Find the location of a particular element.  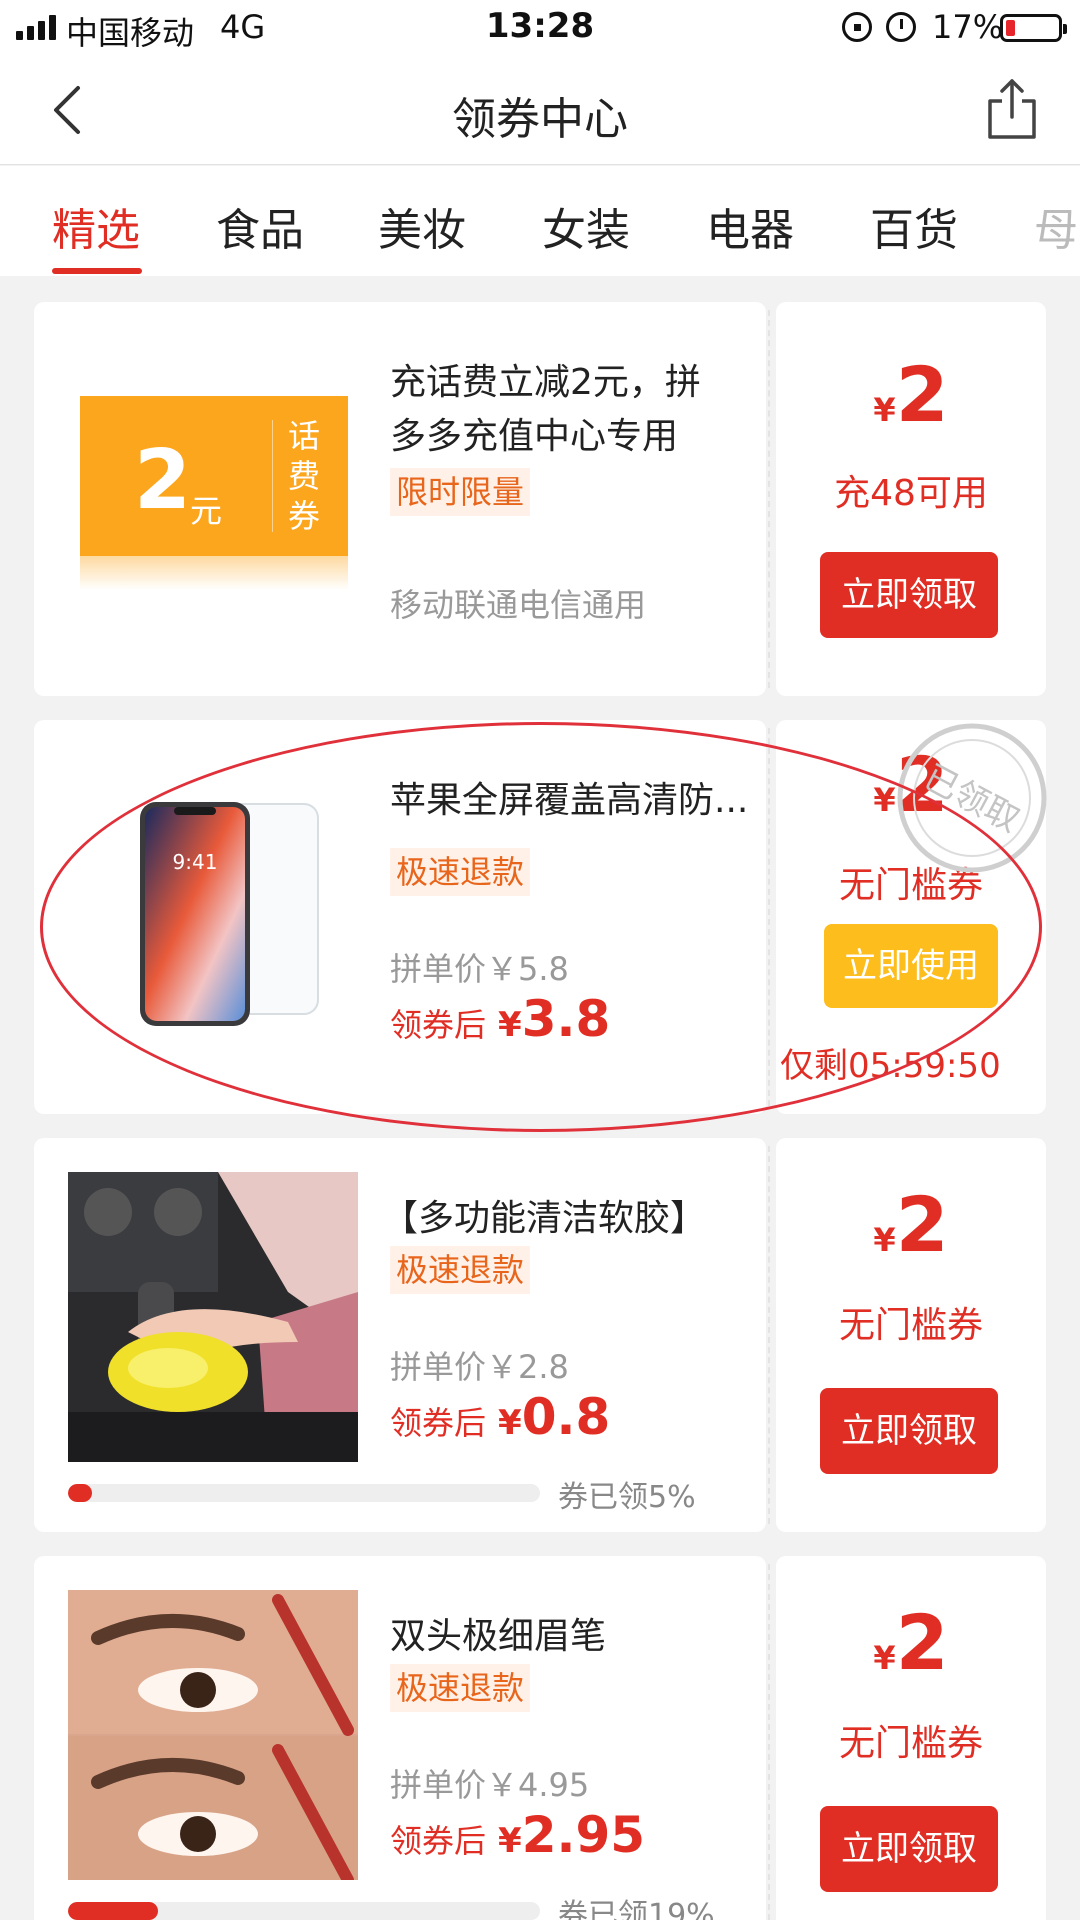

battery-icon is located at coordinates (1033, 28).